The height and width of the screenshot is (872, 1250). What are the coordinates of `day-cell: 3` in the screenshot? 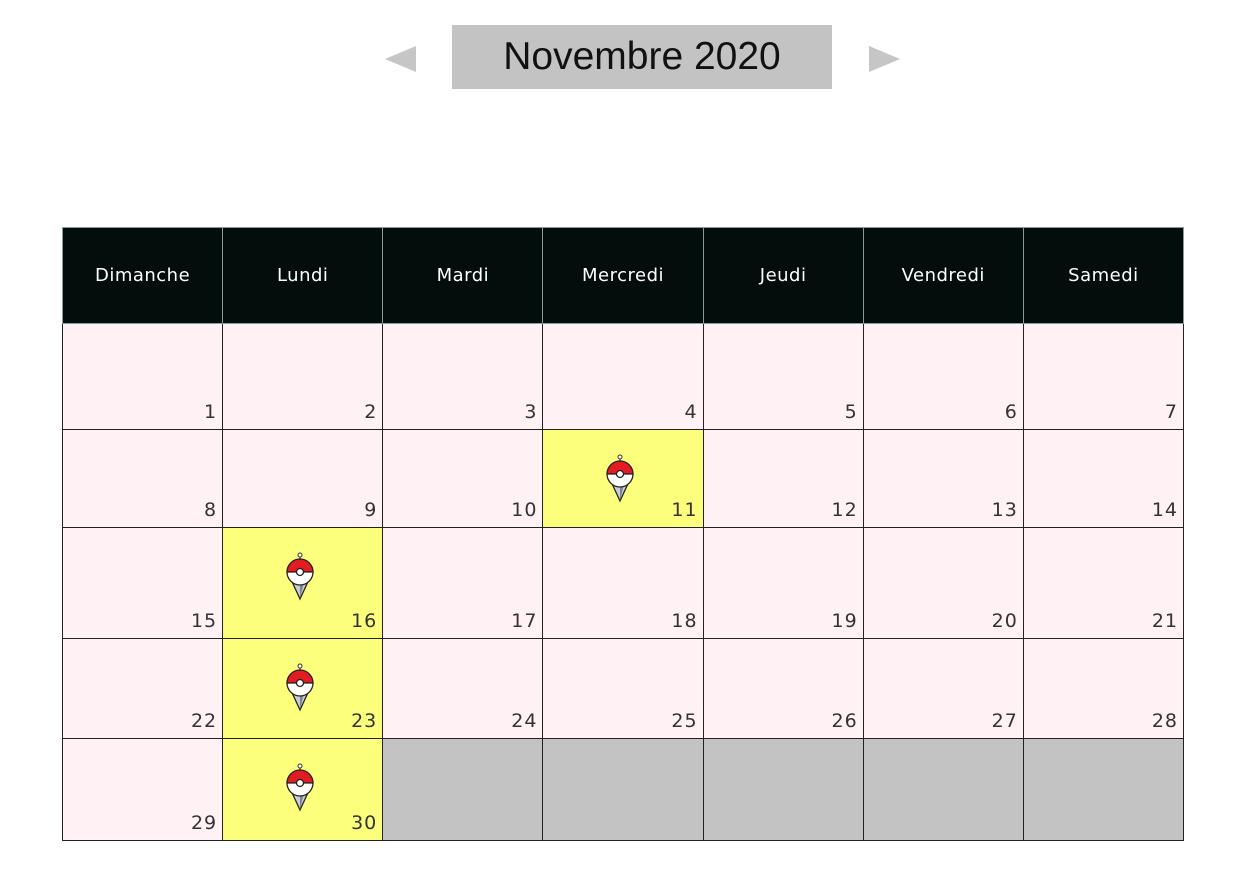 It's located at (463, 376).